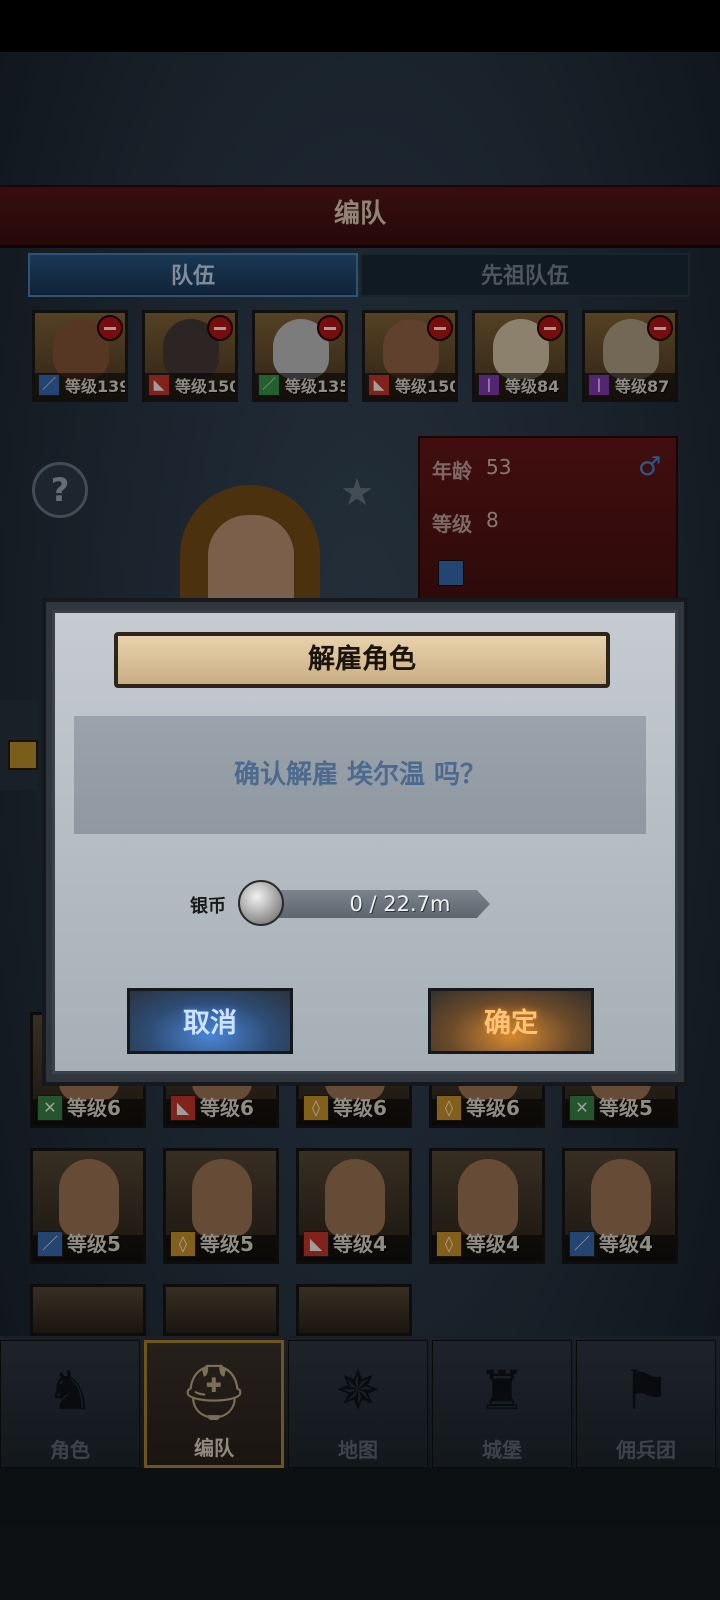 Image resolution: width=720 pixels, height=1600 pixels. Describe the element at coordinates (208, 906) in the screenshot. I see `currency-label: 银币` at that location.